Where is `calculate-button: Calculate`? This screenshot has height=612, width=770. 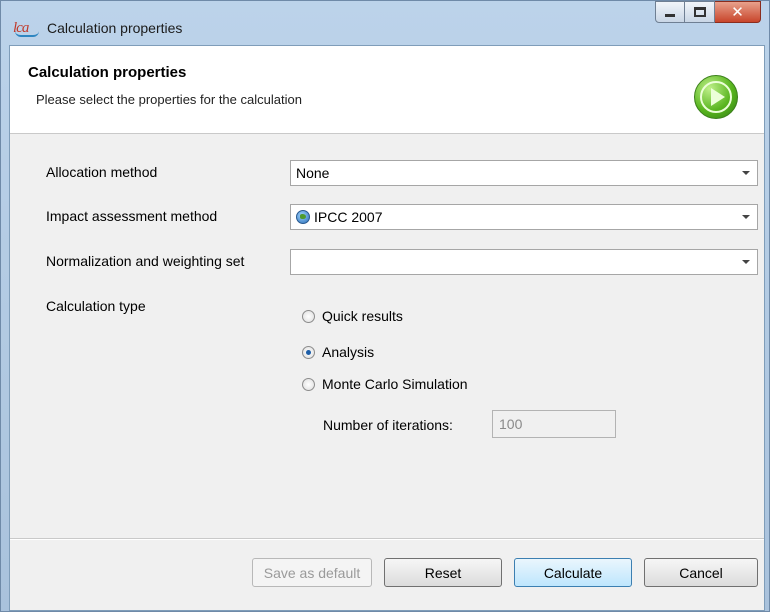 calculate-button: Calculate is located at coordinates (573, 572).